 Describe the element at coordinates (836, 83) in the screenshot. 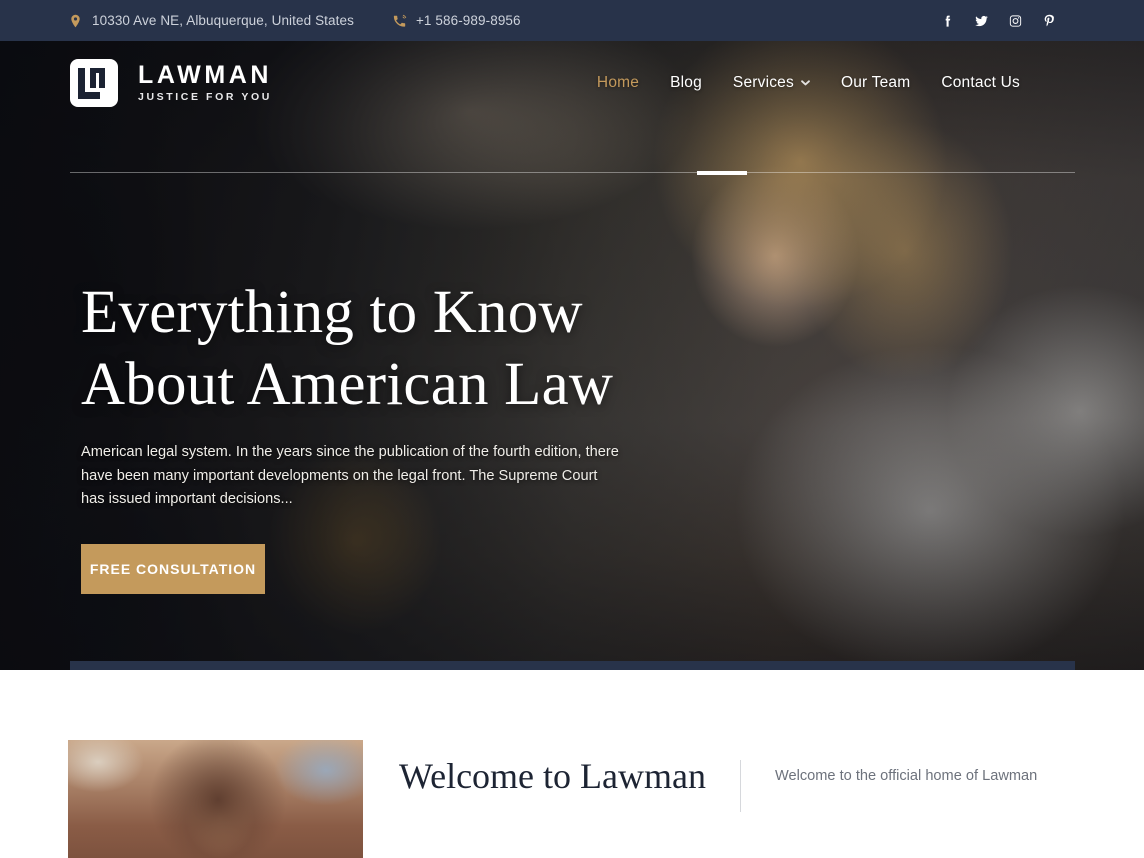

I see `main-navigation: Home Blog Services Our Team Contact Us` at that location.